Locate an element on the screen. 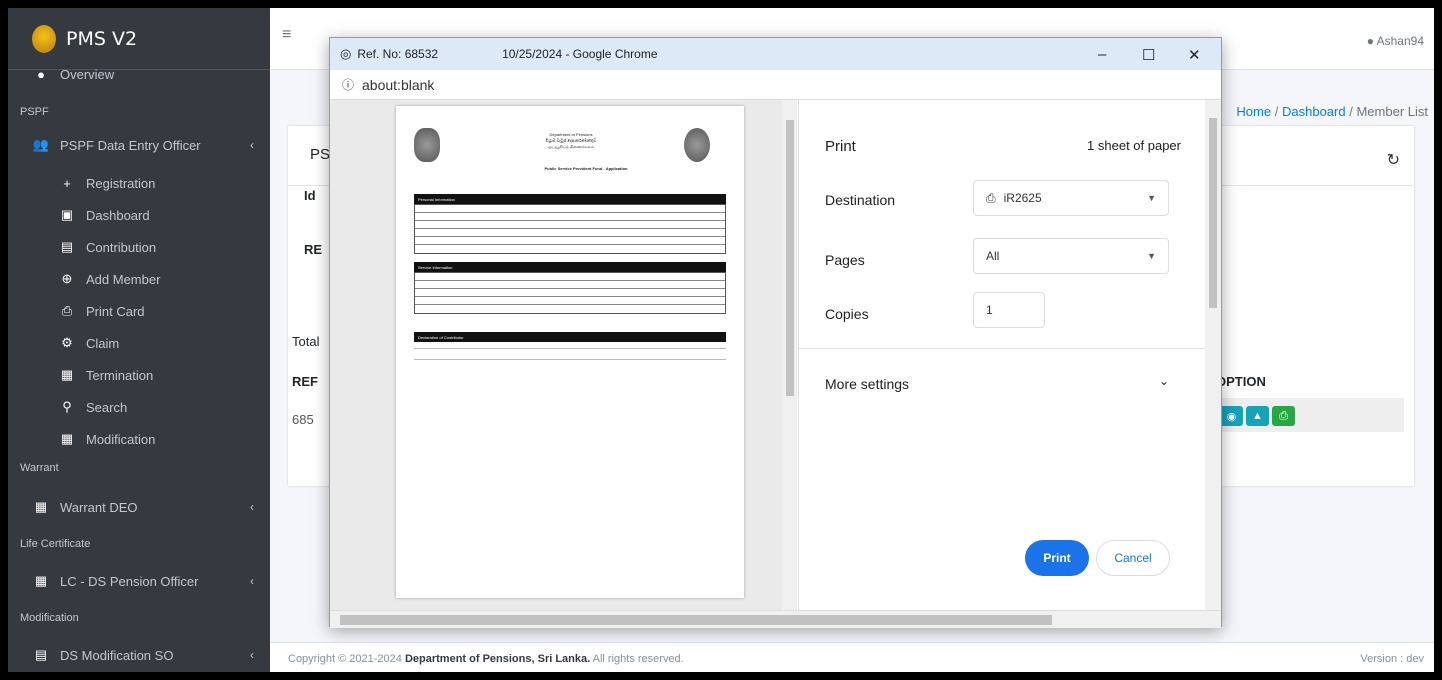 The width and height of the screenshot is (1442, 680). sidebar-item-termination: ▦ Termination is located at coordinates (139, 375).